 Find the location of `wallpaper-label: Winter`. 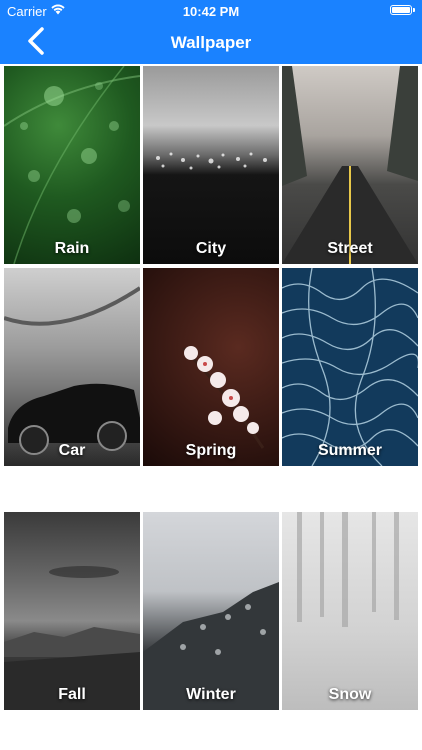

wallpaper-label: Winter is located at coordinates (211, 694).